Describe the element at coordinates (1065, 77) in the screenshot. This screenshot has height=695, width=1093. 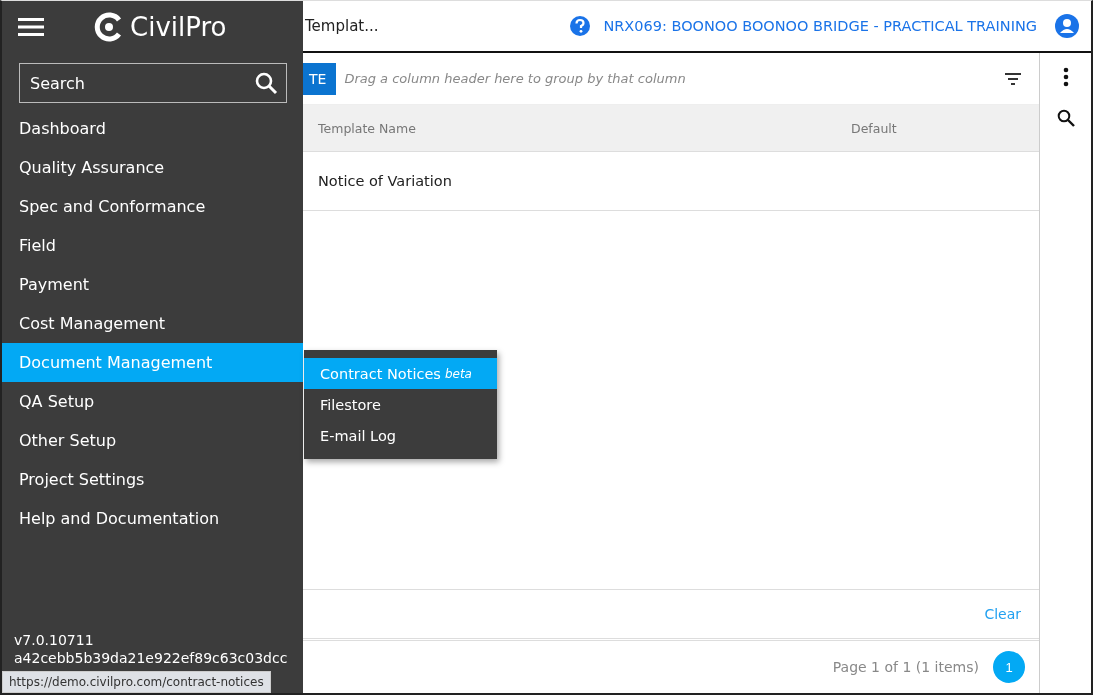
I see `more-icon` at that location.